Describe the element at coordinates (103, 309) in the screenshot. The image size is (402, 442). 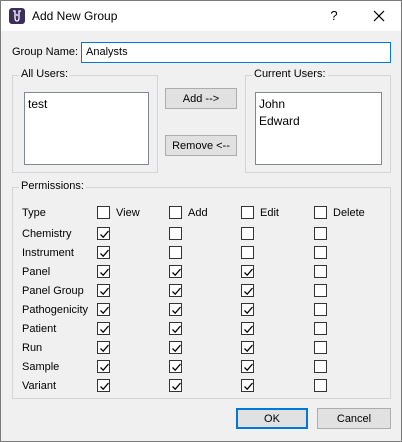
I see `pathogenicity-view-checkbox` at that location.